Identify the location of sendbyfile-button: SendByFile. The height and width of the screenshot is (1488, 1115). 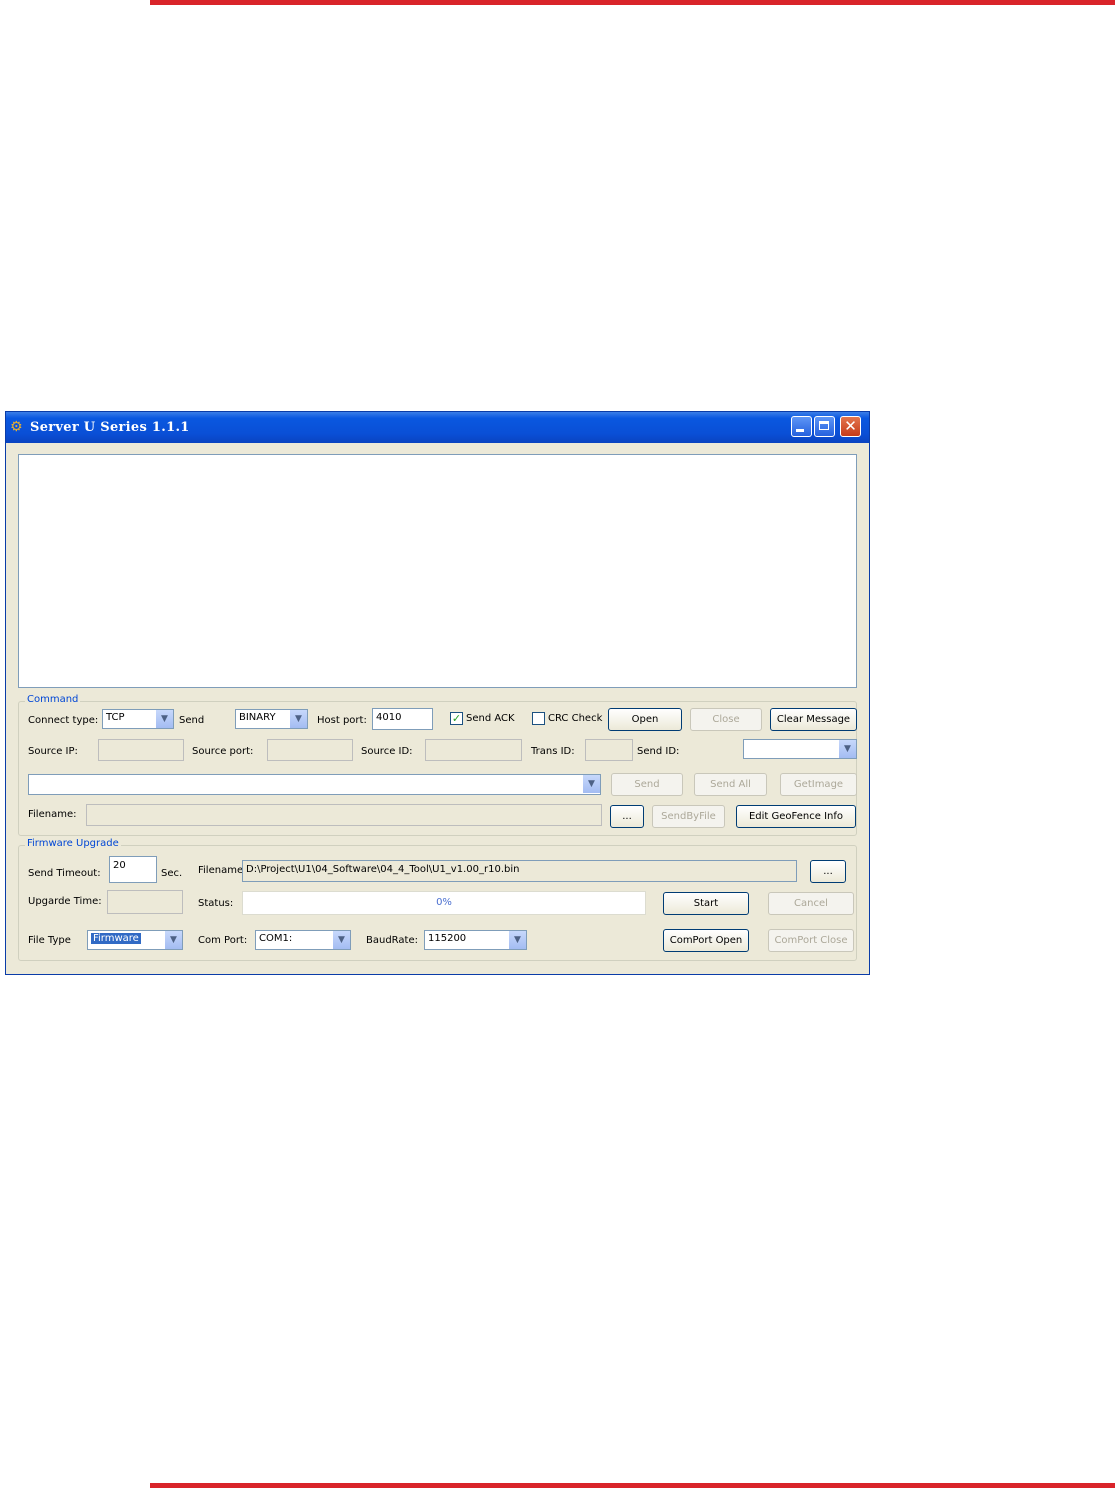
(688, 816).